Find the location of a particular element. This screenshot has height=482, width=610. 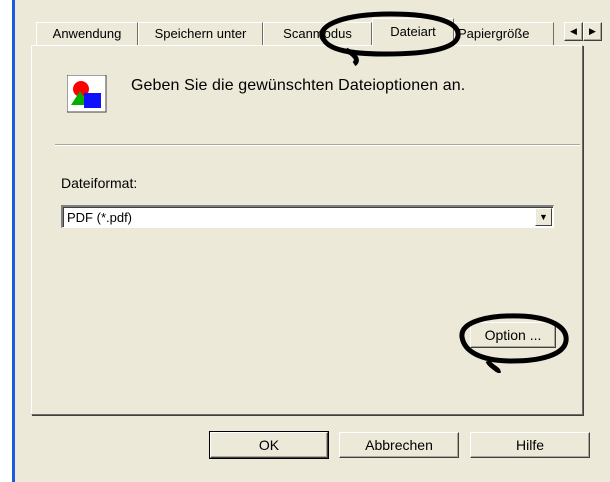

file-format-value: PDF (*.pdf) is located at coordinates (100, 217).